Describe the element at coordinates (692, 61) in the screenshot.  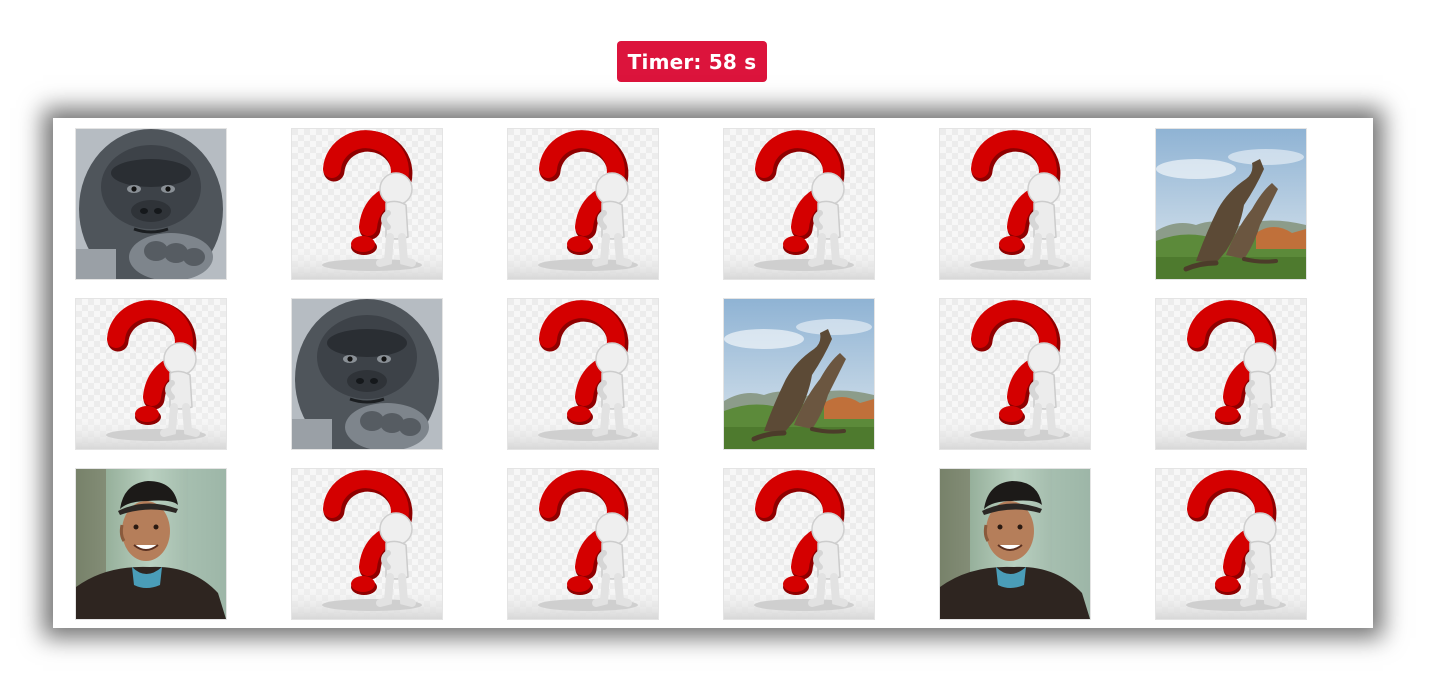
I see `timer-badge: Timer: 58 s` at that location.